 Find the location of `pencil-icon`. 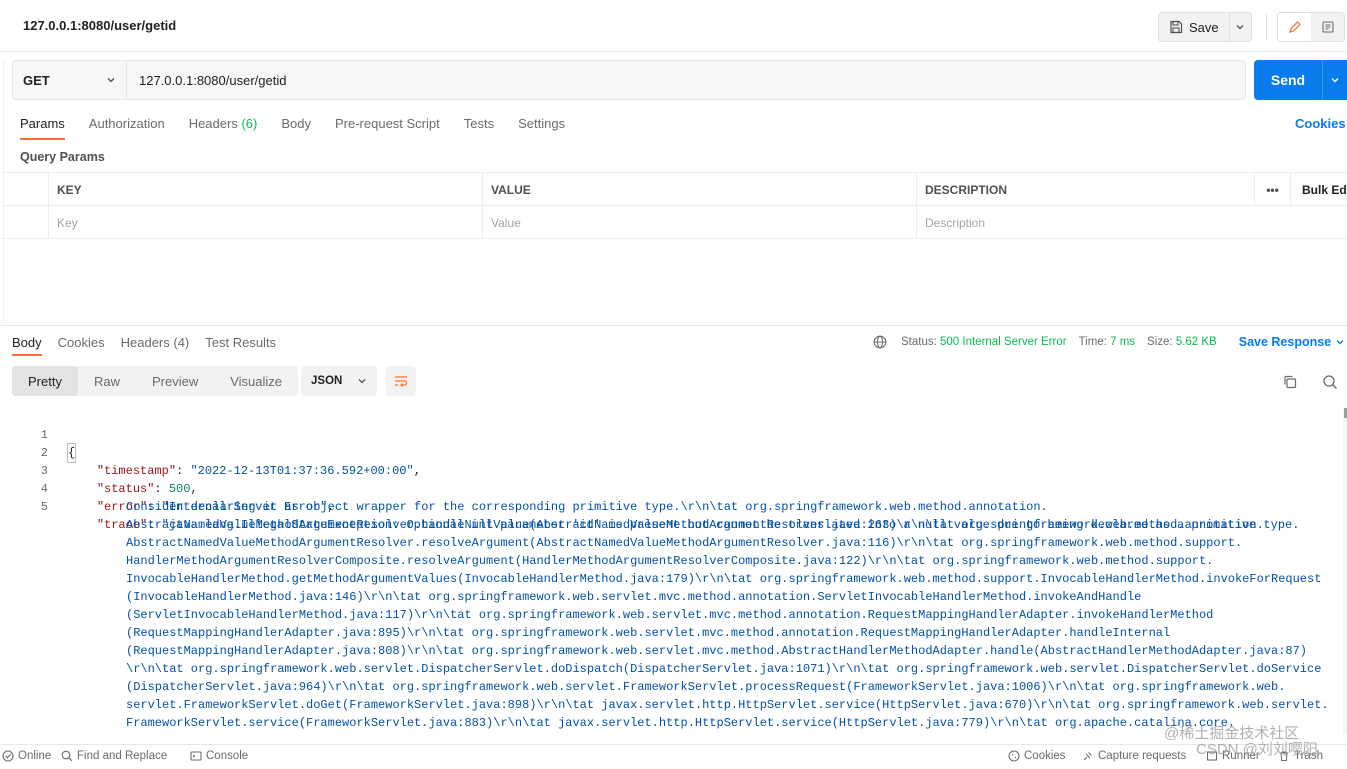

pencil-icon is located at coordinates (1294, 27).